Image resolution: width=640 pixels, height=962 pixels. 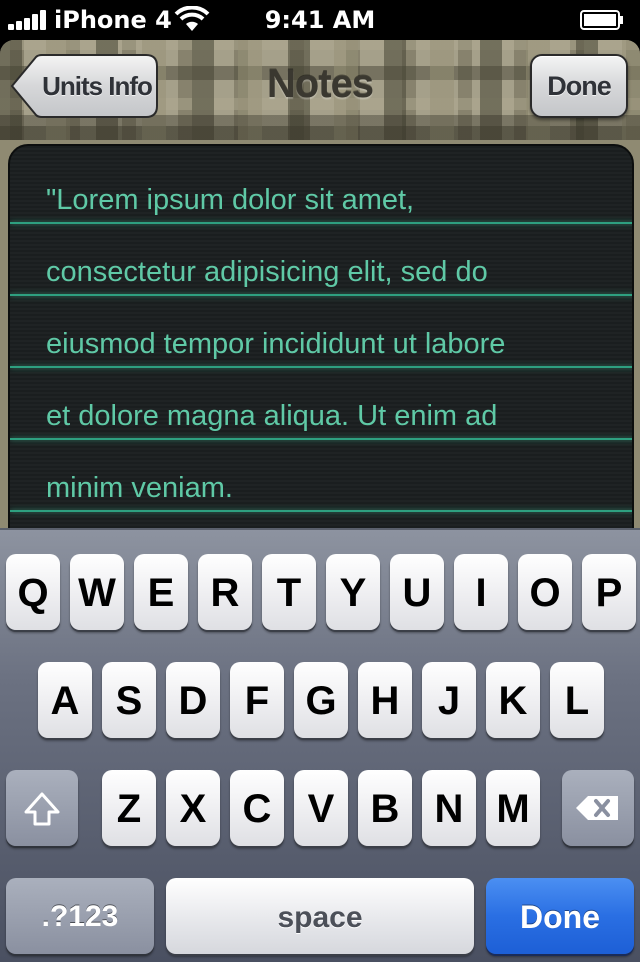 I want to click on key-v: V, so click(x=321, y=808).